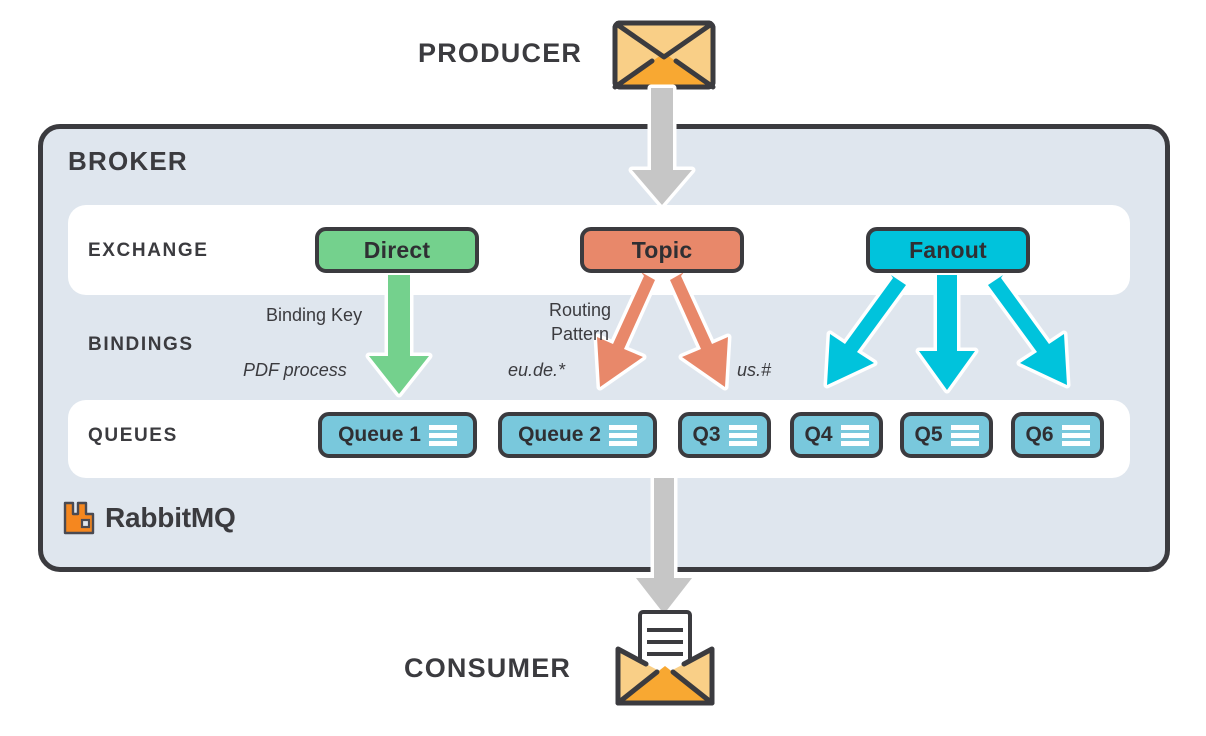 The width and height of the screenshot is (1206, 736). Describe the element at coordinates (133, 435) in the screenshot. I see `queues-row-label: QUEUES` at that location.